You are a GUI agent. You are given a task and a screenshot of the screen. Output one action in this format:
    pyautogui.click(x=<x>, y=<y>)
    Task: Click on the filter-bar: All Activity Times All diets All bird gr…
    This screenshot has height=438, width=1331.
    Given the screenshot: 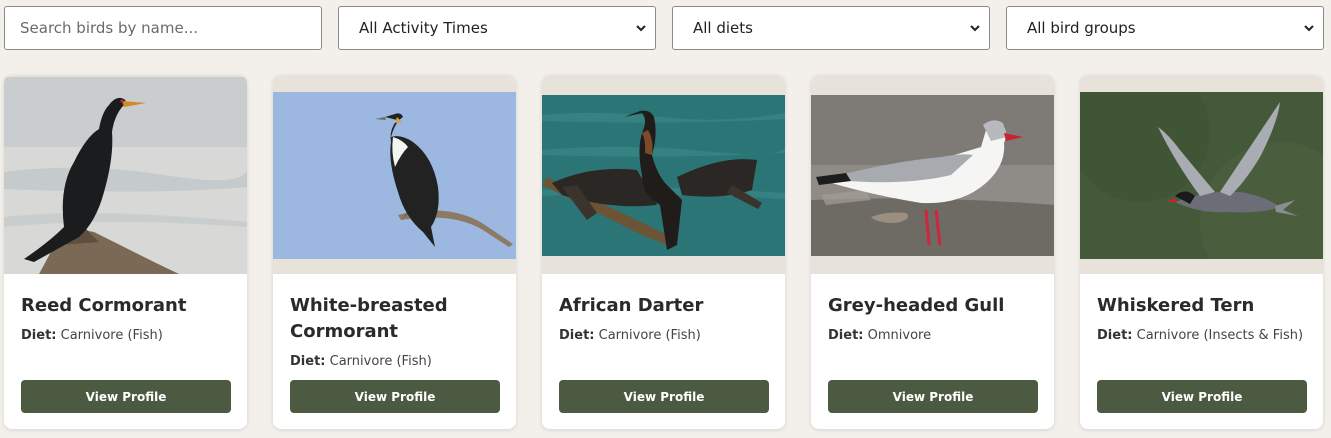 What is the action you would take?
    pyautogui.click(x=664, y=28)
    